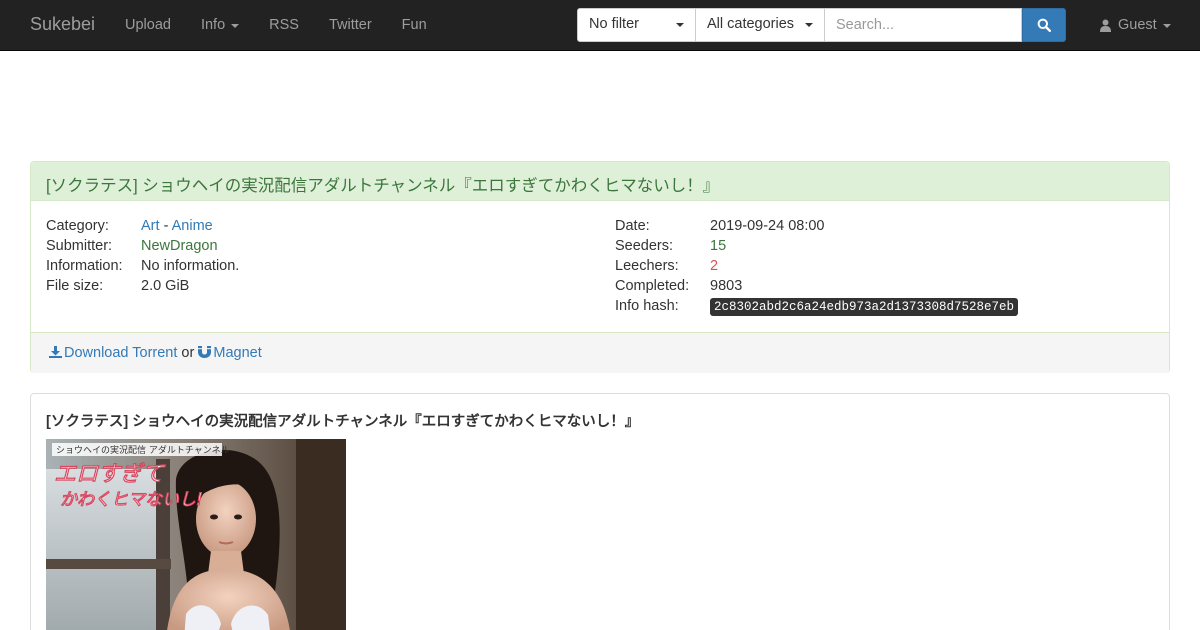 This screenshot has height=630, width=1200. Describe the element at coordinates (62, 24) in the screenshot. I see `brand-logo: Sukebei` at that location.